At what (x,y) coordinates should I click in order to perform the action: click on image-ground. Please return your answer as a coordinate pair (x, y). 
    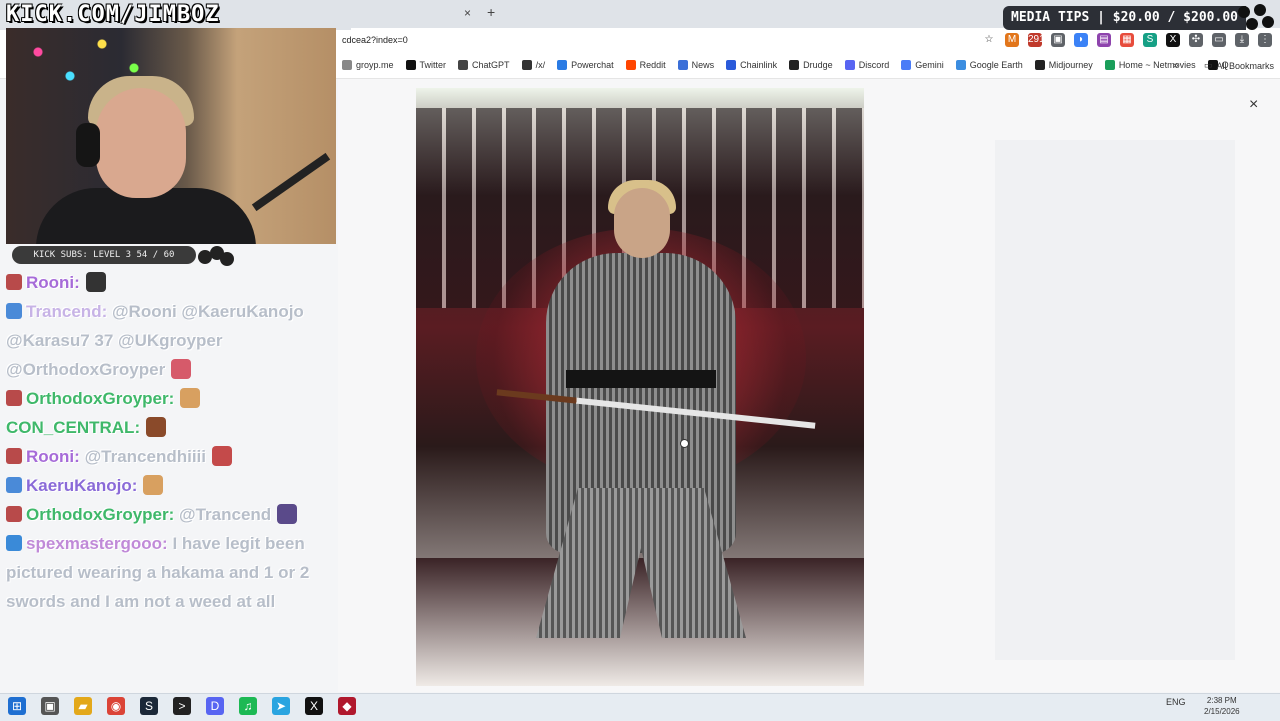
    Looking at the image, I should click on (640, 622).